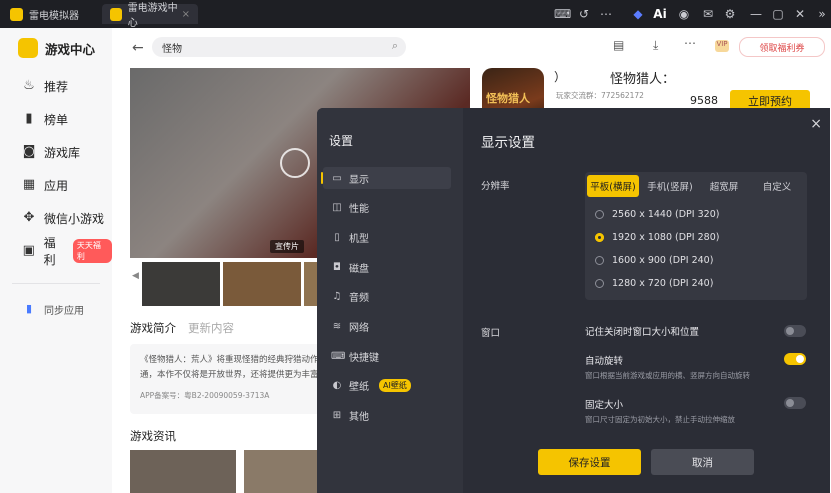  Describe the element at coordinates (782, 47) in the screenshot. I see `claim-coupon-button: 领取福利券` at that location.